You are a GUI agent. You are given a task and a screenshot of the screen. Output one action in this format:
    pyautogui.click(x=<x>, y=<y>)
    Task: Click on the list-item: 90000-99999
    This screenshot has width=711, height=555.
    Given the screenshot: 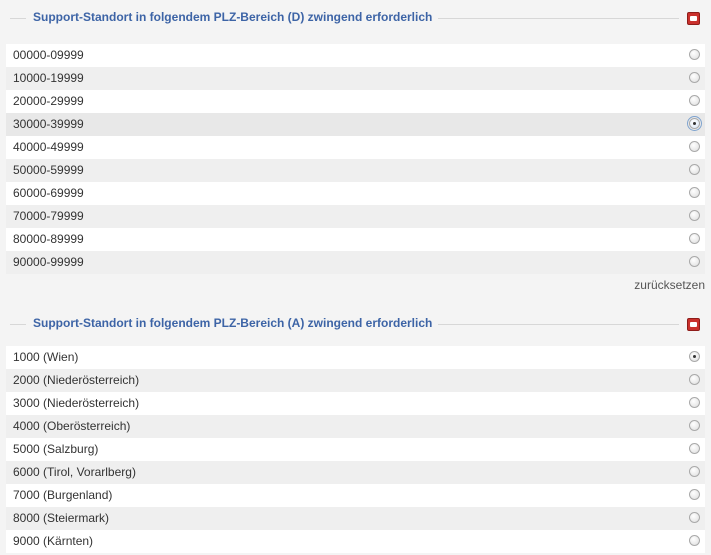 What is the action you would take?
    pyautogui.click(x=355, y=262)
    